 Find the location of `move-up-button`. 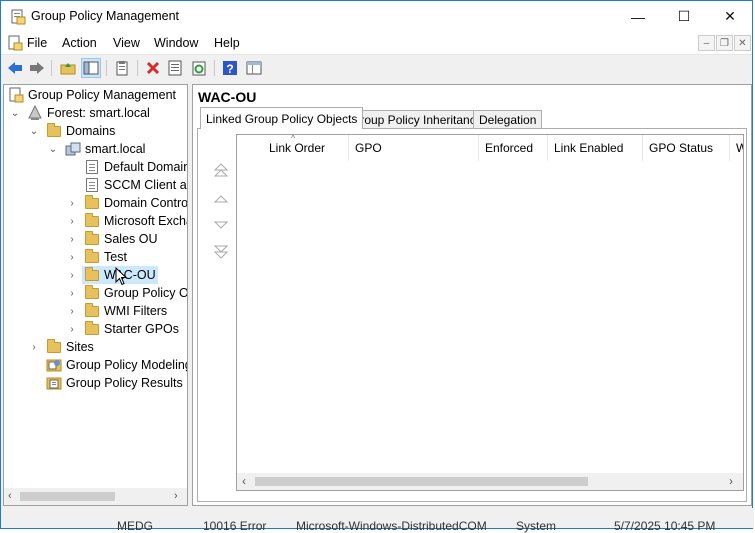

move-up-button is located at coordinates (221, 199).